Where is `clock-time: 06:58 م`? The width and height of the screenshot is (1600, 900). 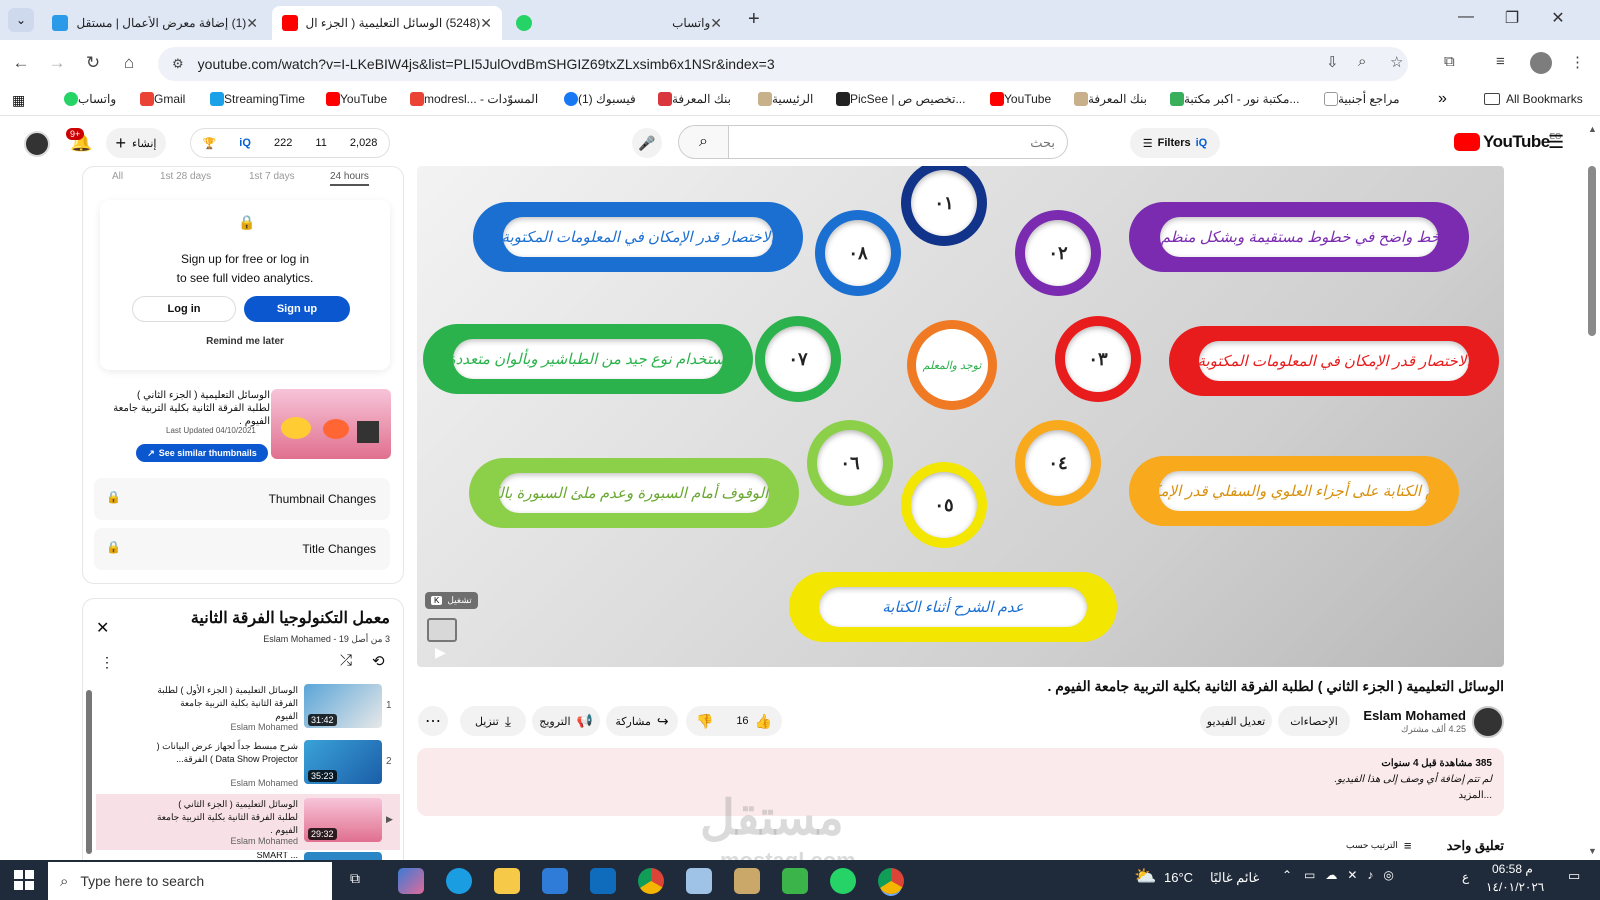 clock-time: 06:58 م is located at coordinates (1512, 869).